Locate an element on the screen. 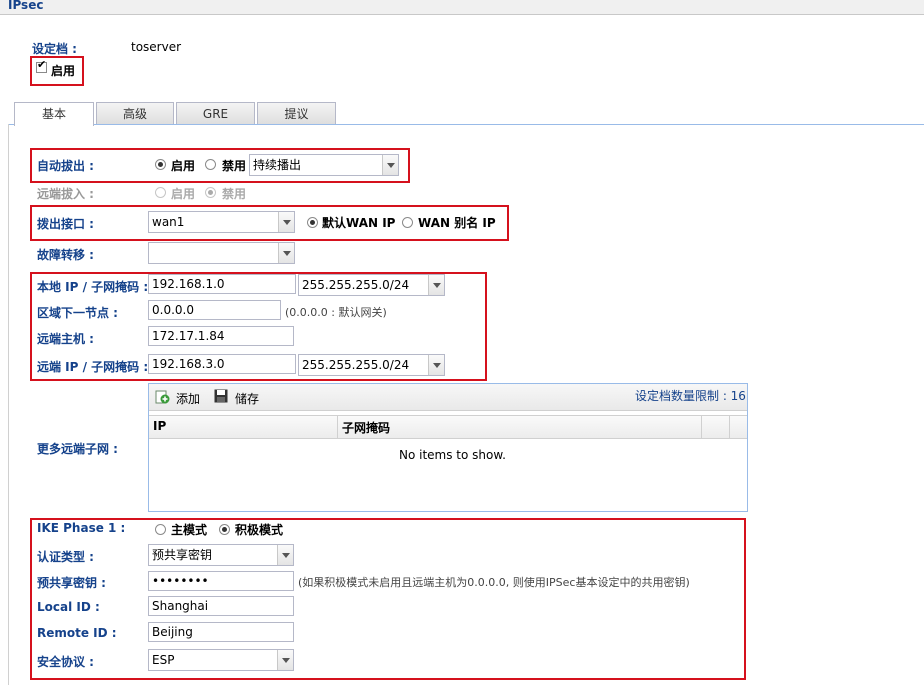 This screenshot has width=924, height=685. remote-dialin-enable-label: 启用 is located at coordinates (183, 194).